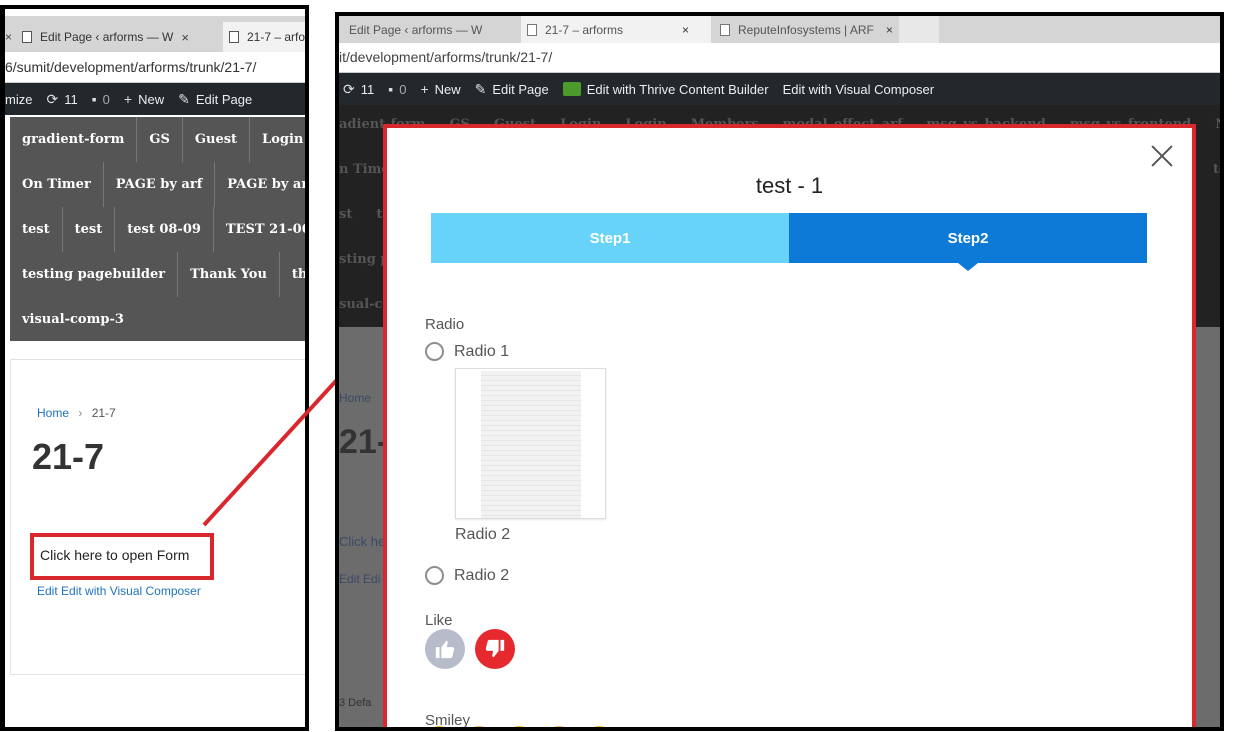 The width and height of the screenshot is (1234, 732). I want to click on open-form-link: Click here to open Form, so click(122, 556).